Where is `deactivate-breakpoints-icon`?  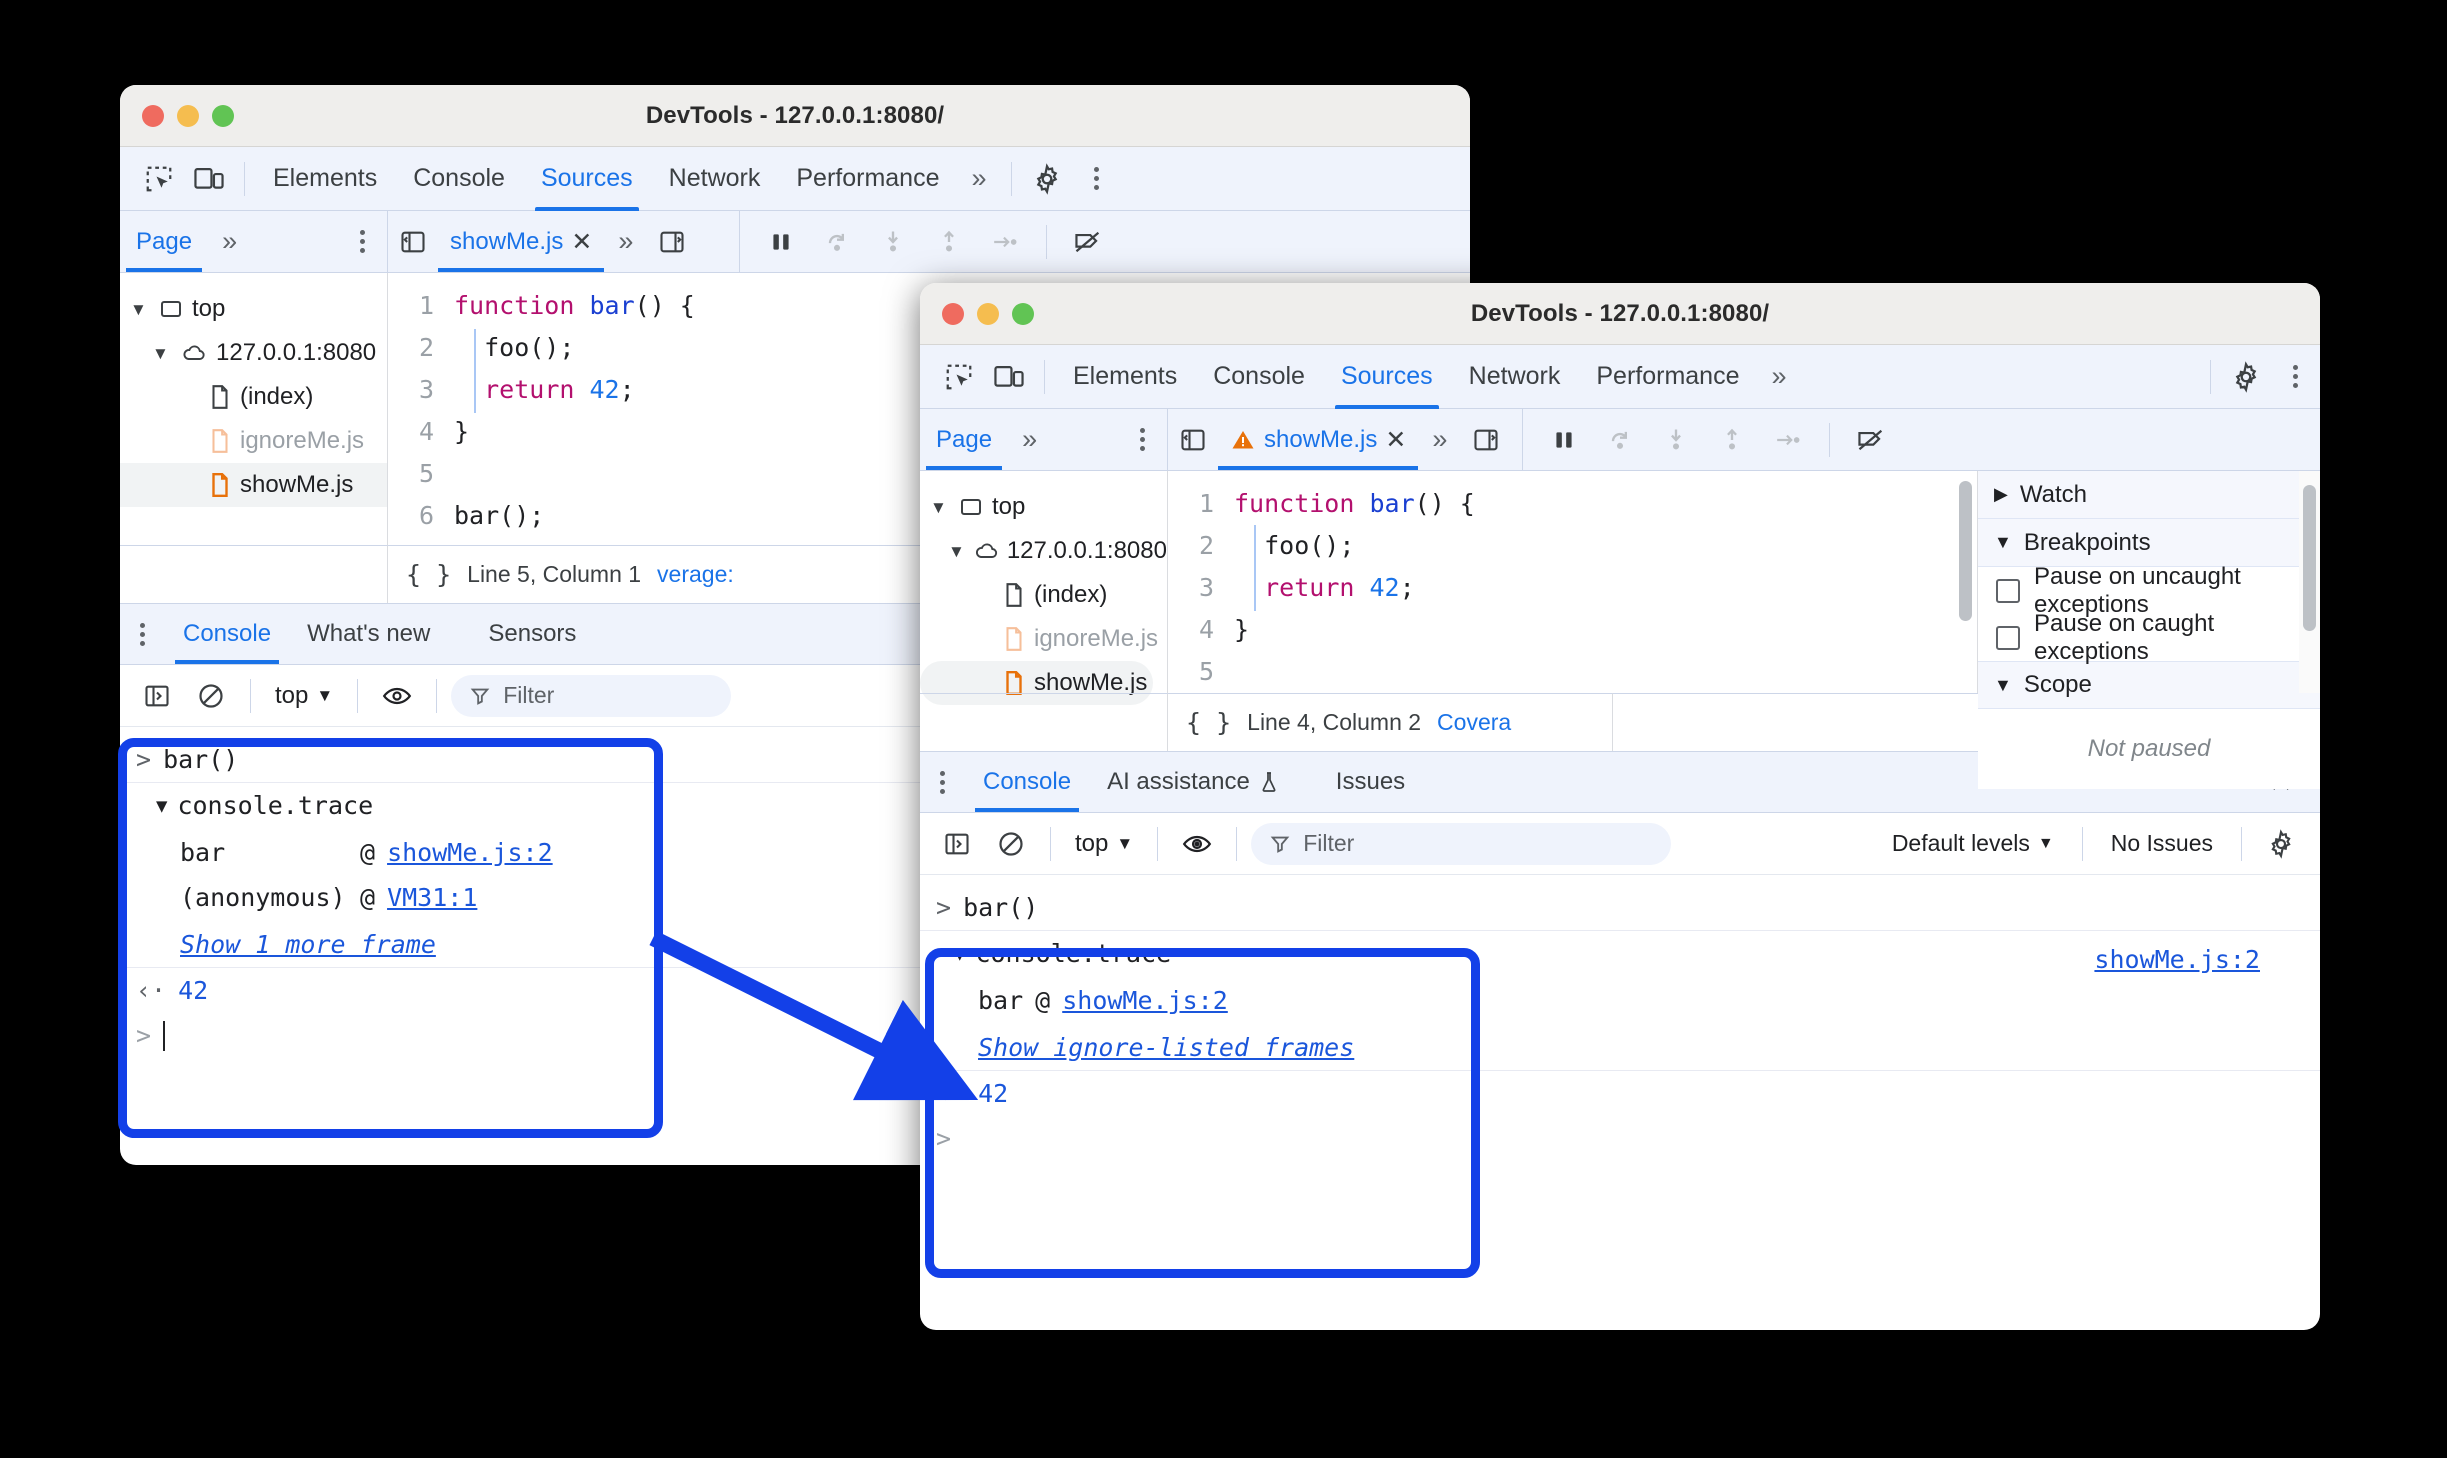 deactivate-breakpoints-icon is located at coordinates (1088, 242).